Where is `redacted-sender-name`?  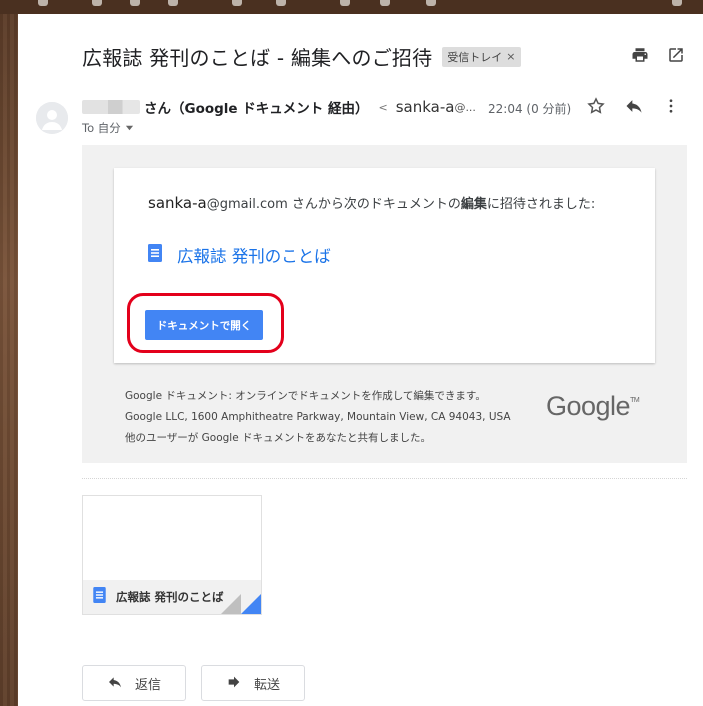
redacted-sender-name is located at coordinates (111, 107).